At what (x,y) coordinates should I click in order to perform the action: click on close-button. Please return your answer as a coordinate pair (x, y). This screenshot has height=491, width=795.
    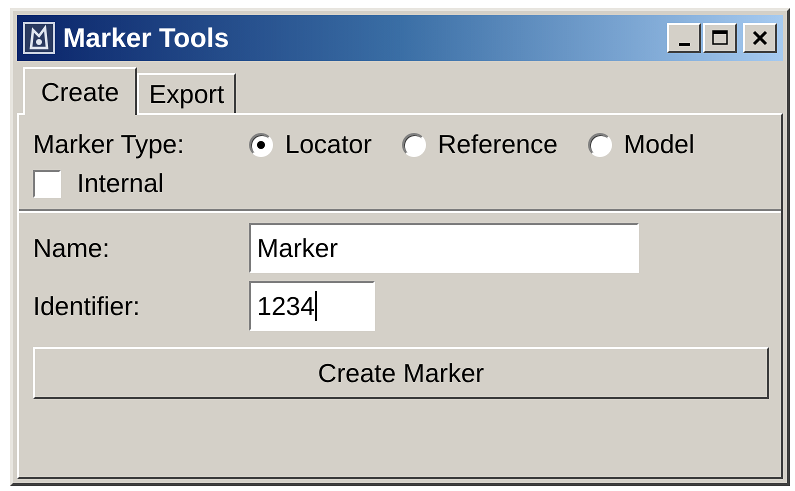
    Looking at the image, I should click on (760, 38).